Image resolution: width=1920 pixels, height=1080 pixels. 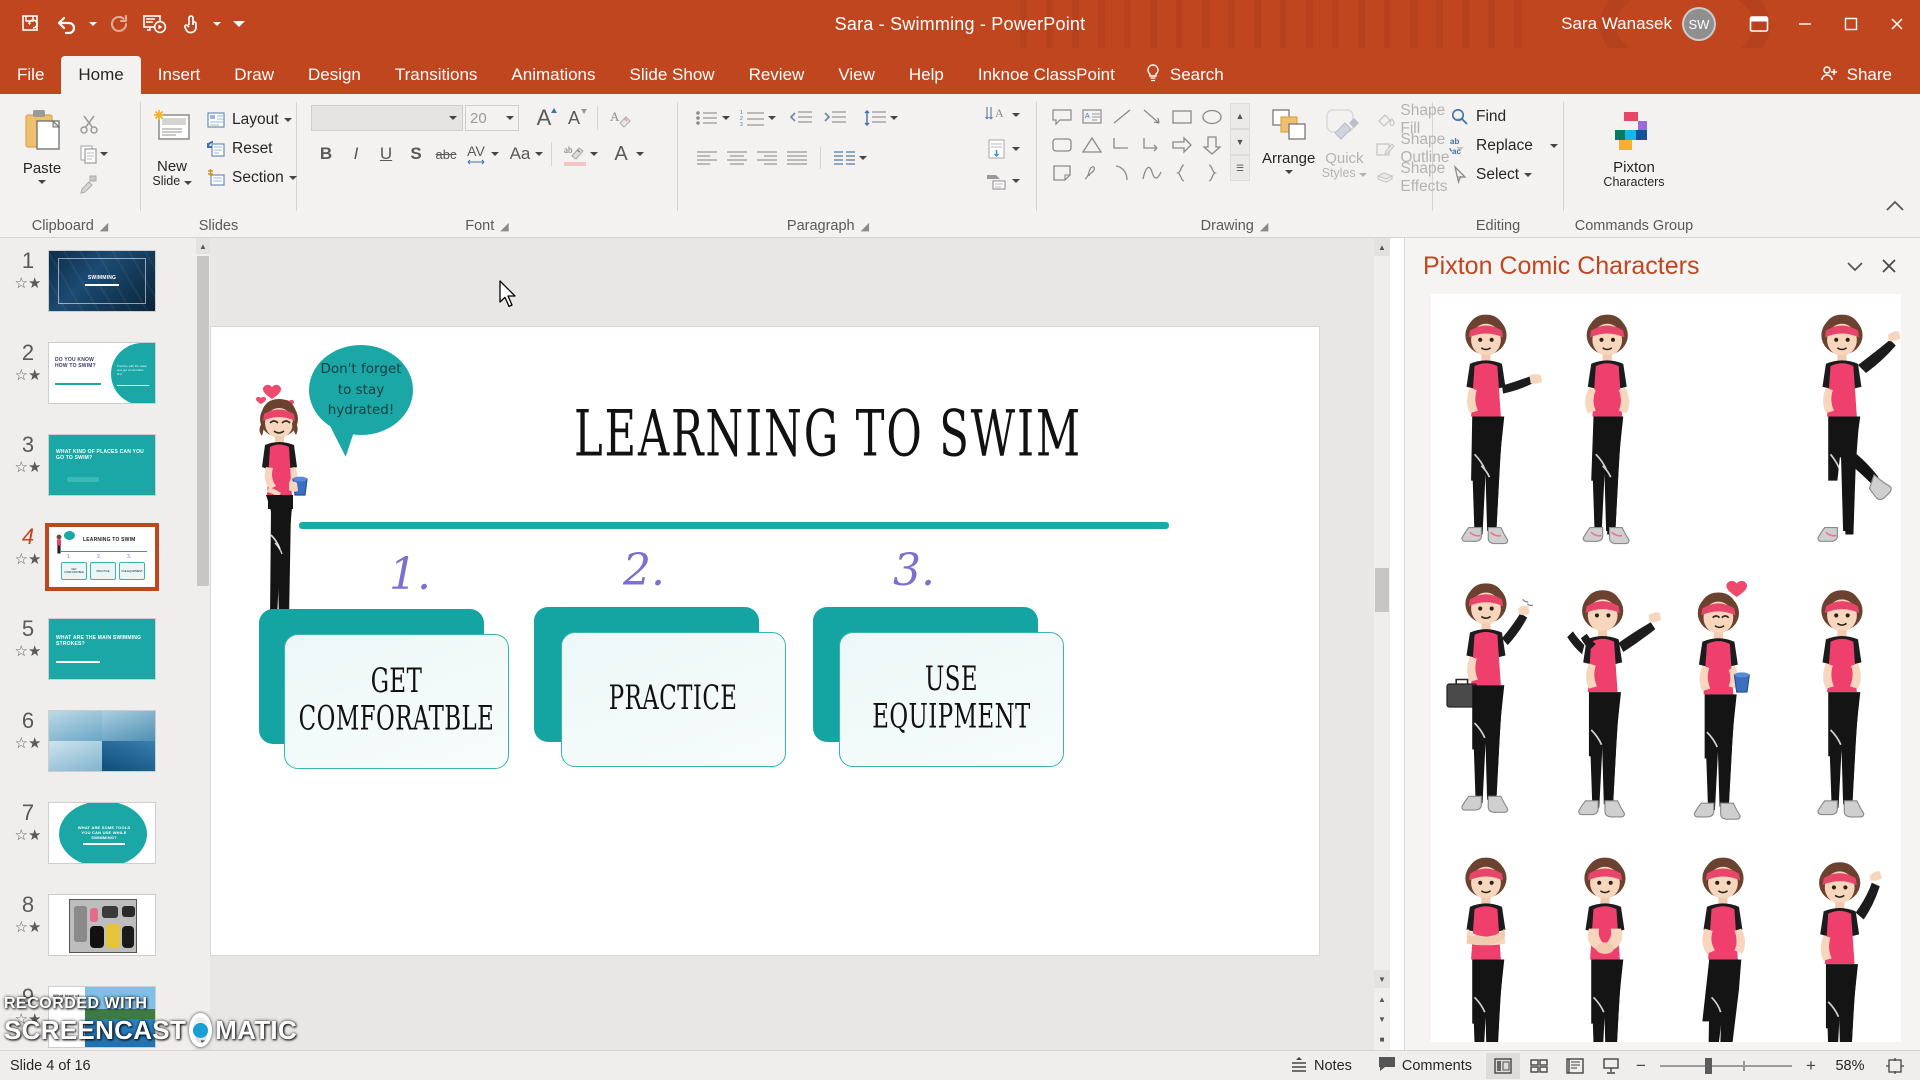 I want to click on slide-show-view-button, so click(x=1611, y=1066).